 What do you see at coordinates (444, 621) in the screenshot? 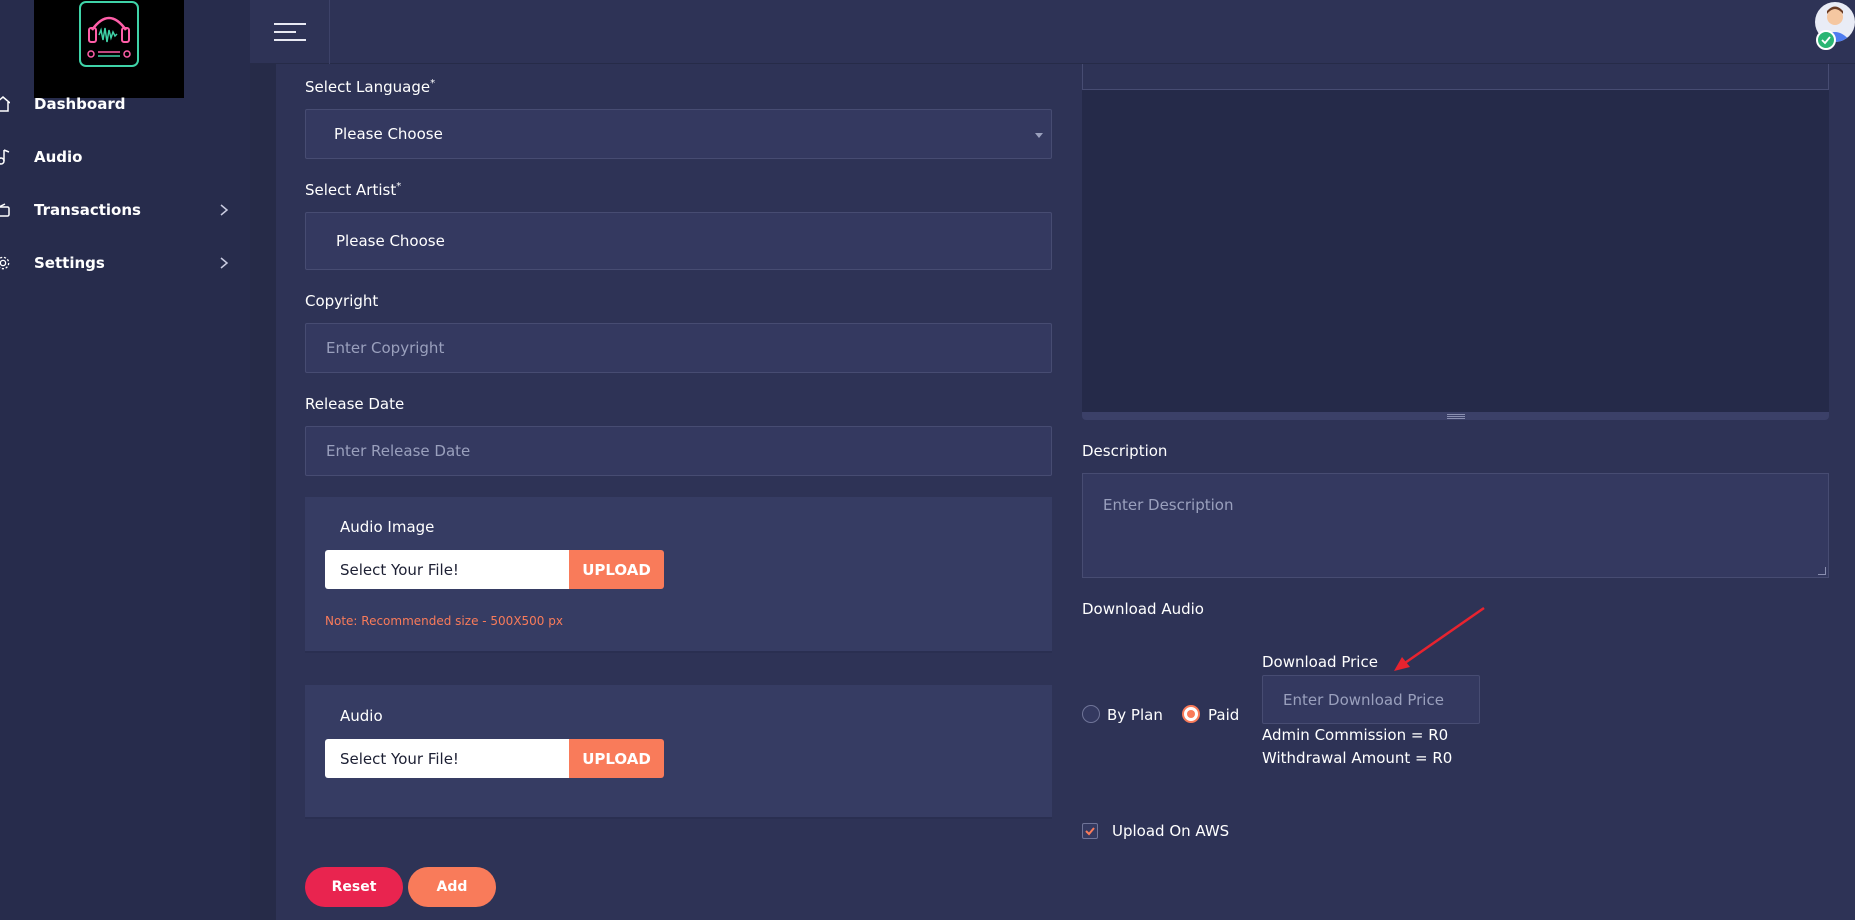
I see `audio-image-note: Note: Recommended size - 500X500 px` at bounding box center [444, 621].